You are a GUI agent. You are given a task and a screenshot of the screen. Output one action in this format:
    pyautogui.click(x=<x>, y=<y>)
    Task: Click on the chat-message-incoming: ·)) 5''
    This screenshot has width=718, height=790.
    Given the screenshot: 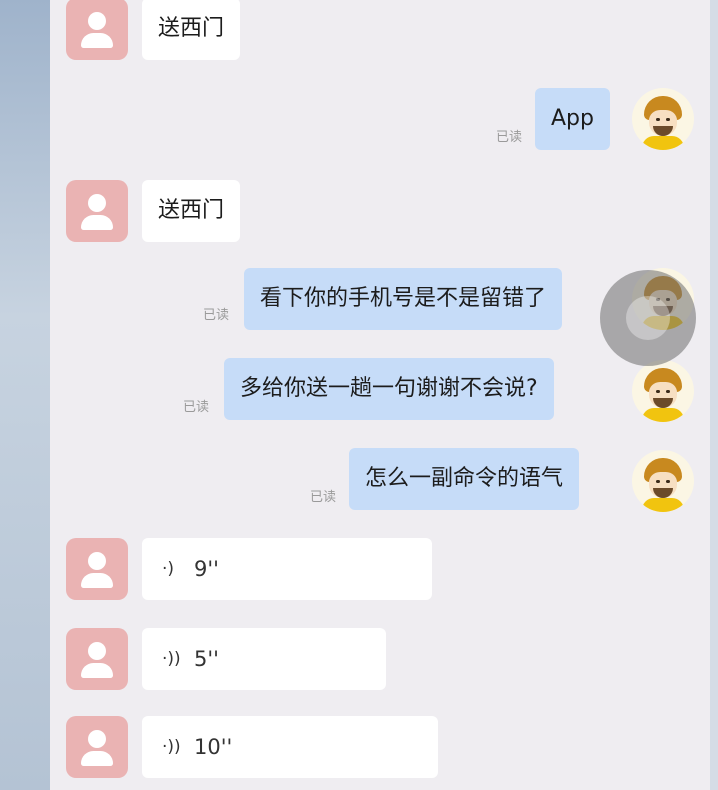 What is the action you would take?
    pyautogui.click(x=380, y=659)
    